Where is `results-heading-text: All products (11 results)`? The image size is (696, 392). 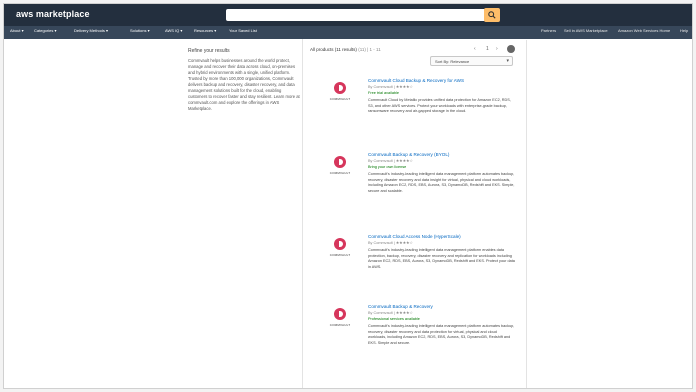 results-heading-text: All products (11 results) is located at coordinates (333, 49).